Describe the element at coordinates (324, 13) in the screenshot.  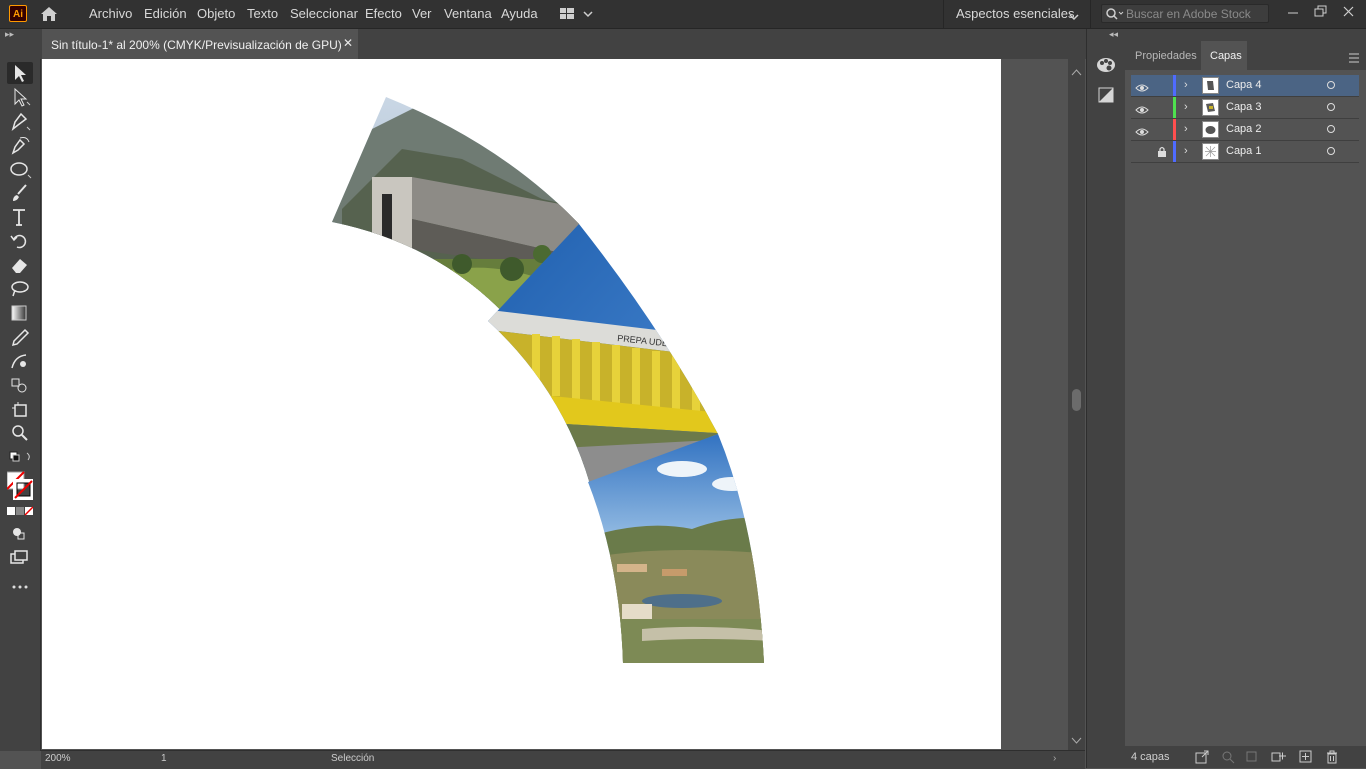
I see `menu-seleccionar: Seleccionar` at that location.